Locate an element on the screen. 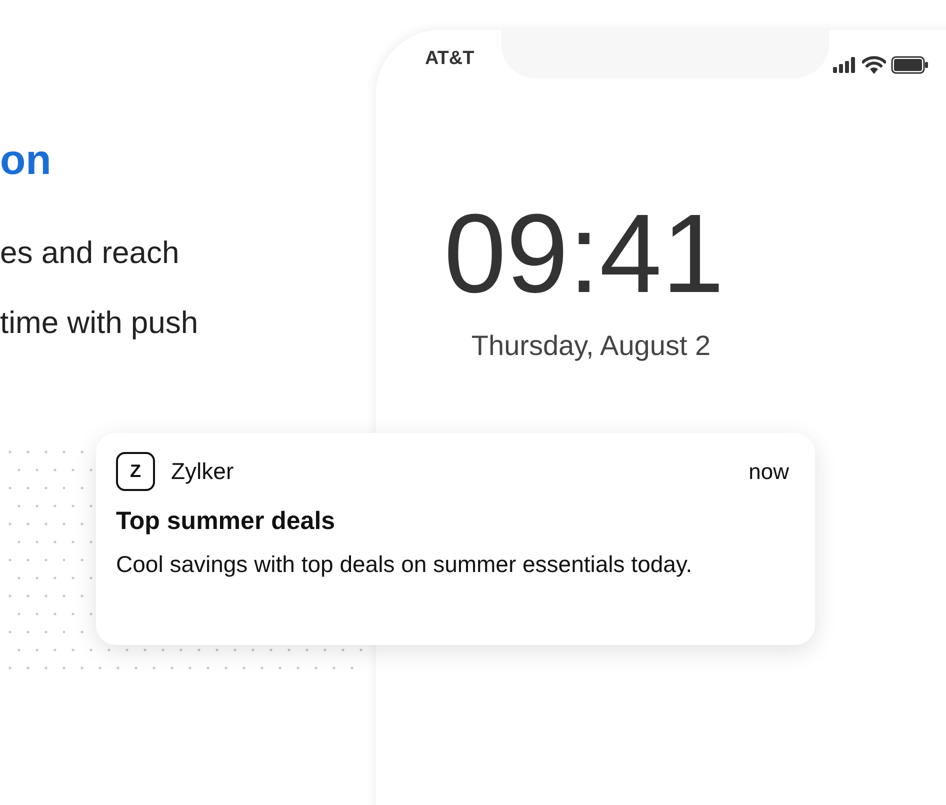  lock-screen-time: 09:41 is located at coordinates (584, 254).